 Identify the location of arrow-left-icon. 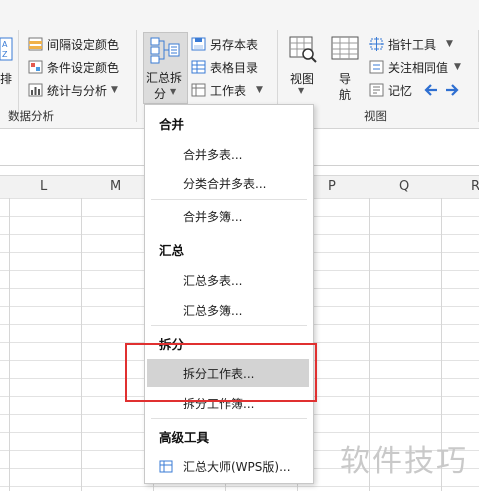
(431, 90).